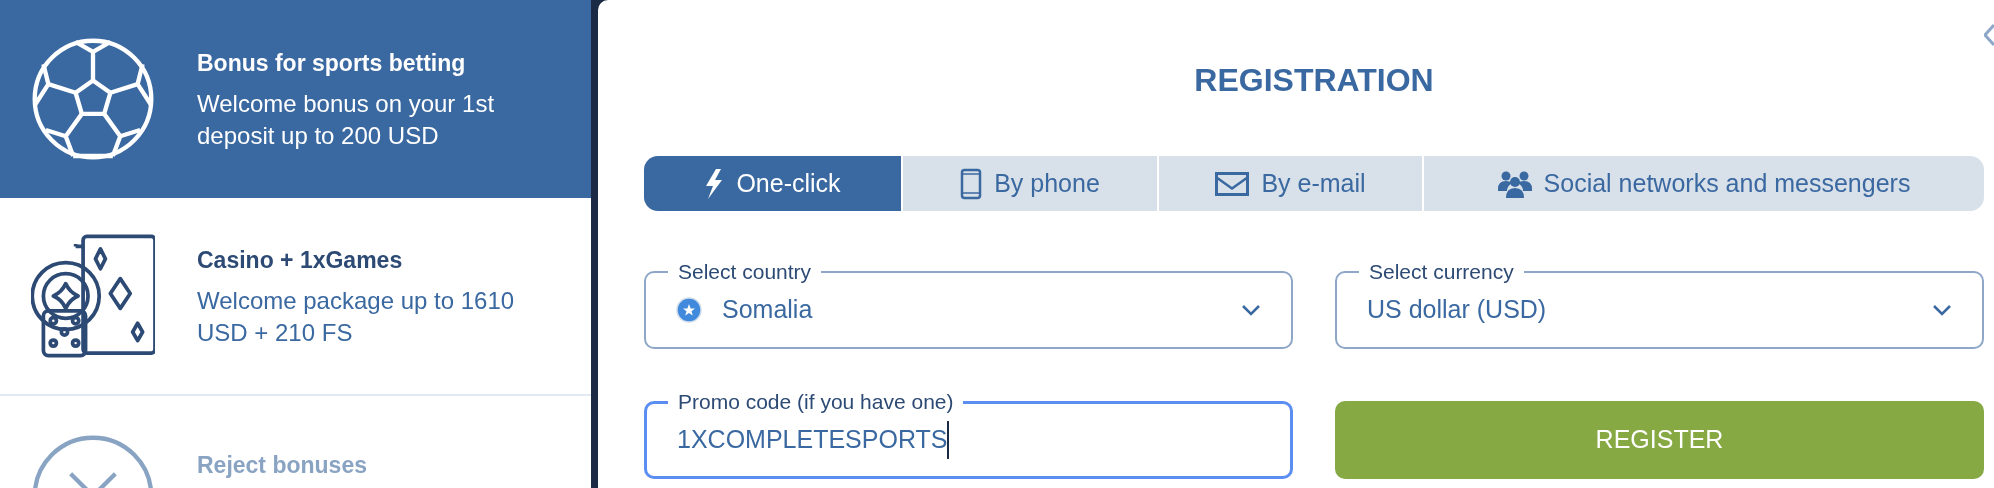 Image resolution: width=1994 pixels, height=488 pixels. I want to click on envelope-icon, so click(1232, 183).